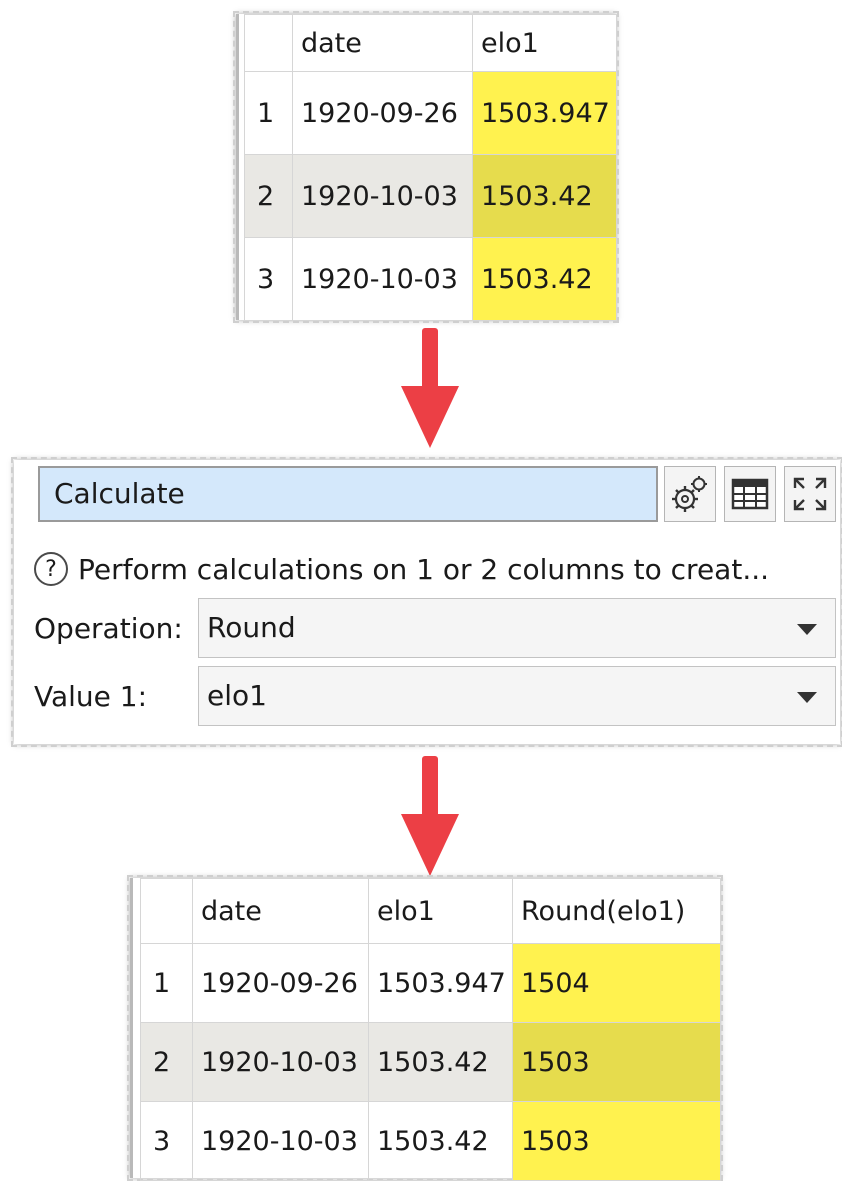  I want to click on help-icon: ?, so click(51, 569).